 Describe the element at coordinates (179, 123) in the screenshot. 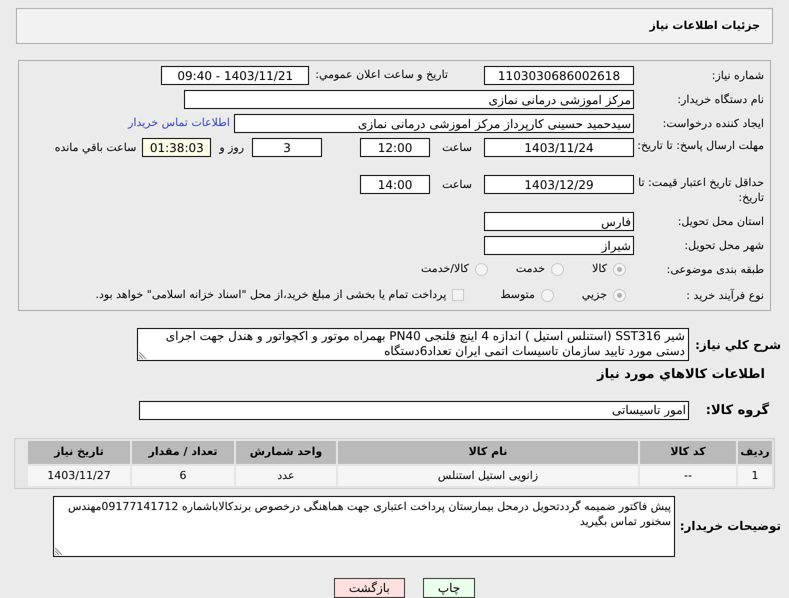

I see `contact-link: اطلاعات تماس خریدار` at that location.